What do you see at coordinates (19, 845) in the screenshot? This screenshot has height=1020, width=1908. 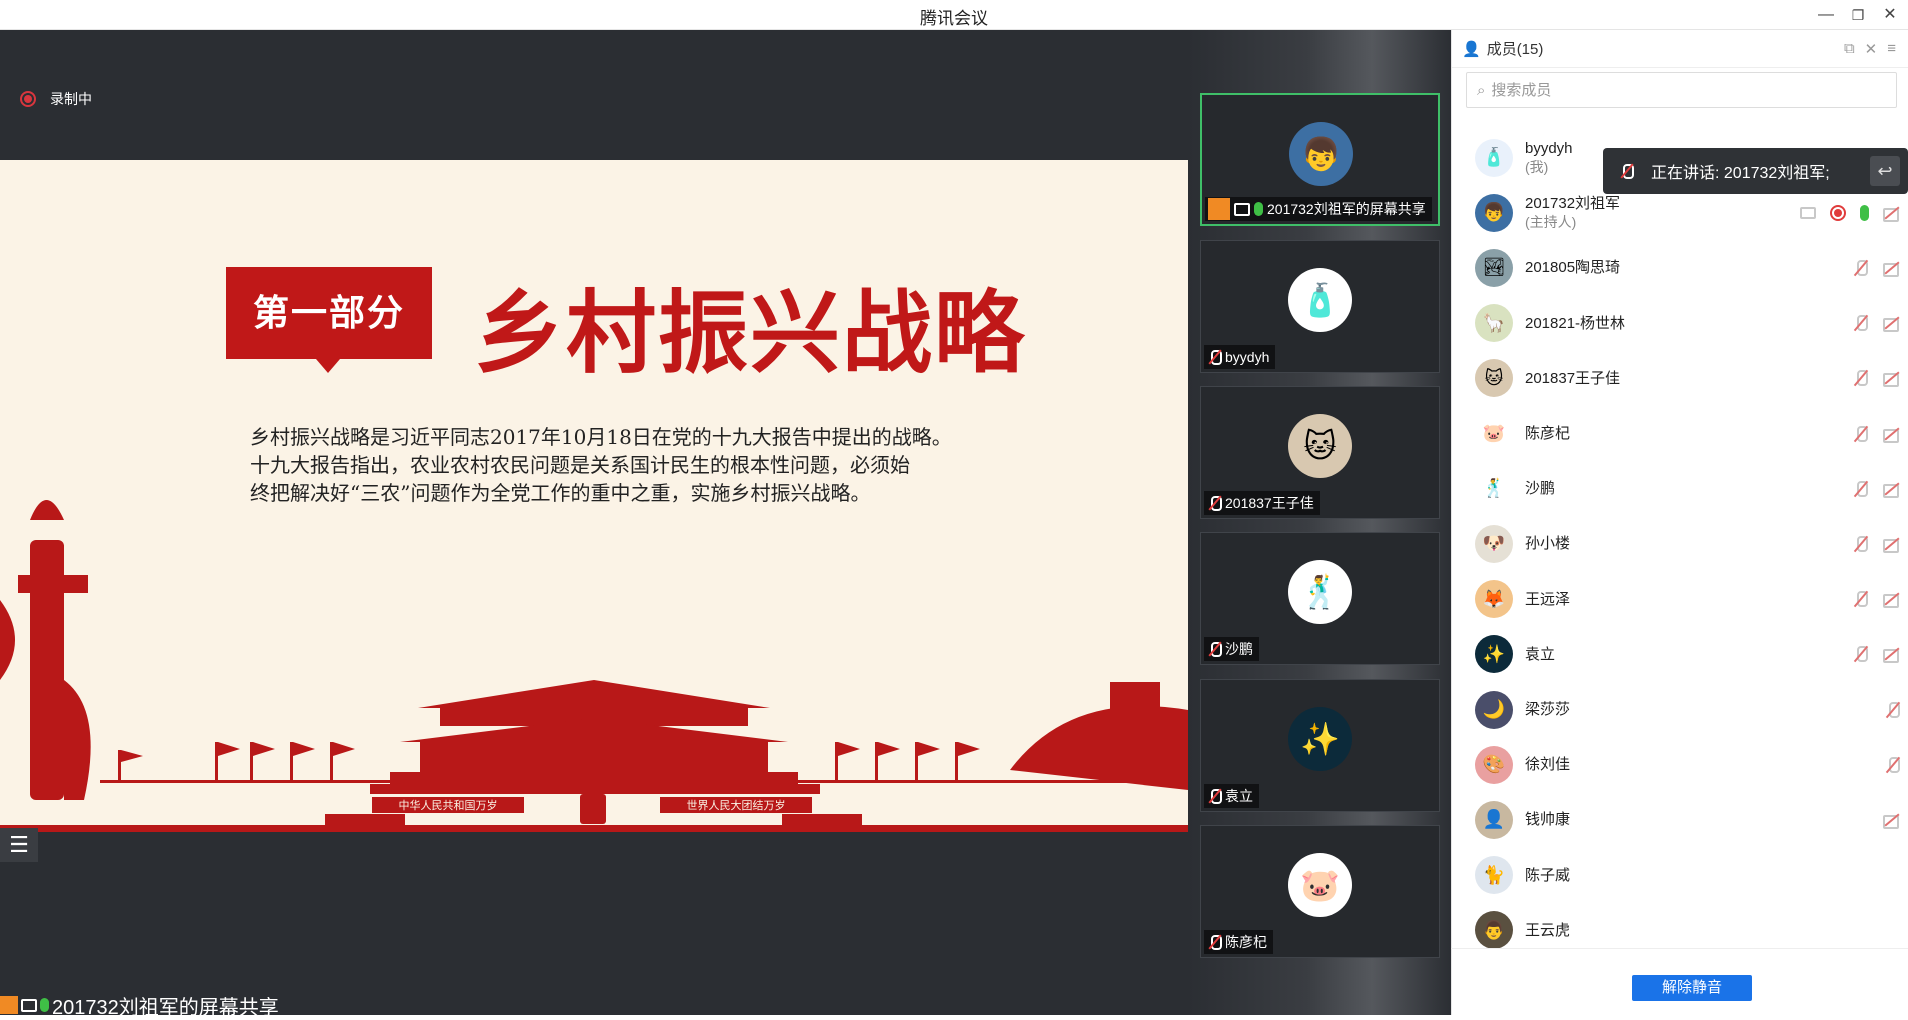 I see `slide-menu-icon: ☰` at bounding box center [19, 845].